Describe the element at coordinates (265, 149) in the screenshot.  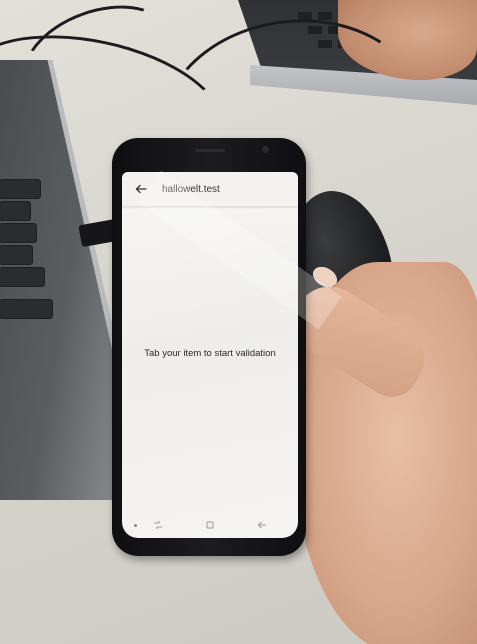
I see `front-camera` at that location.